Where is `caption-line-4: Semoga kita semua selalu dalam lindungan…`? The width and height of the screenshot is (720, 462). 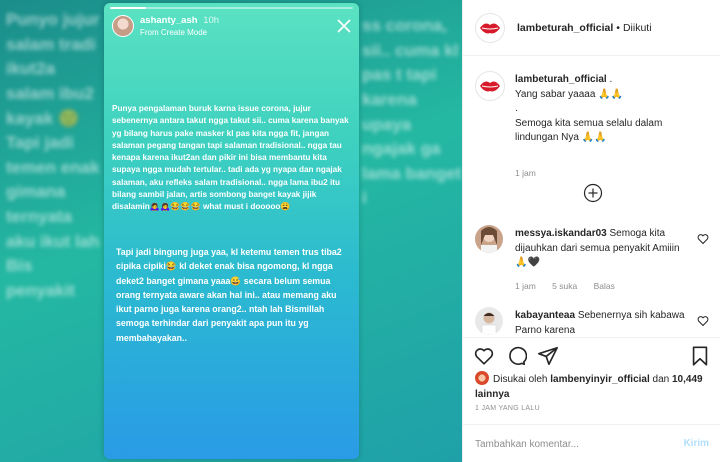
caption-line-4: Semoga kita semua selalu dalam lindungan… is located at coordinates (589, 130).